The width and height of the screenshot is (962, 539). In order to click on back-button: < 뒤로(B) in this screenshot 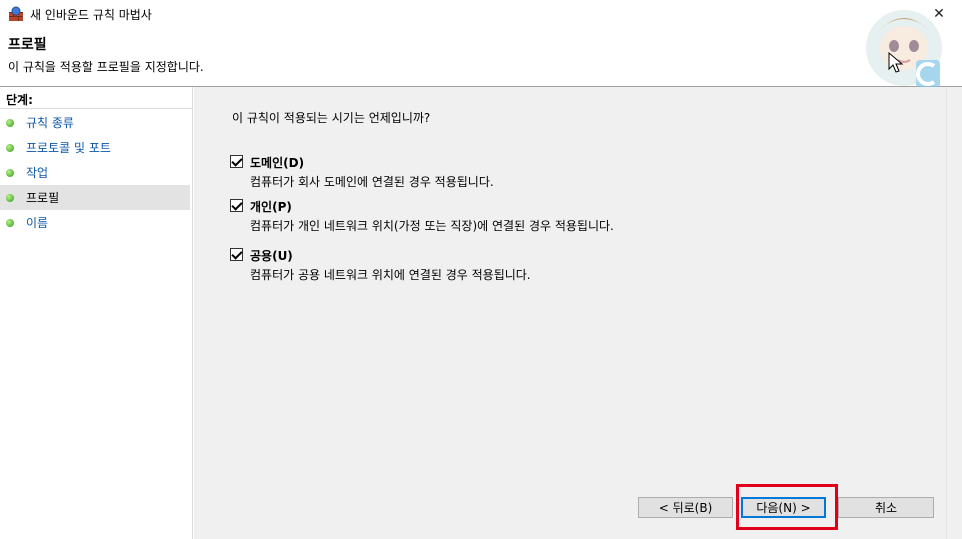, I will do `click(685, 507)`.